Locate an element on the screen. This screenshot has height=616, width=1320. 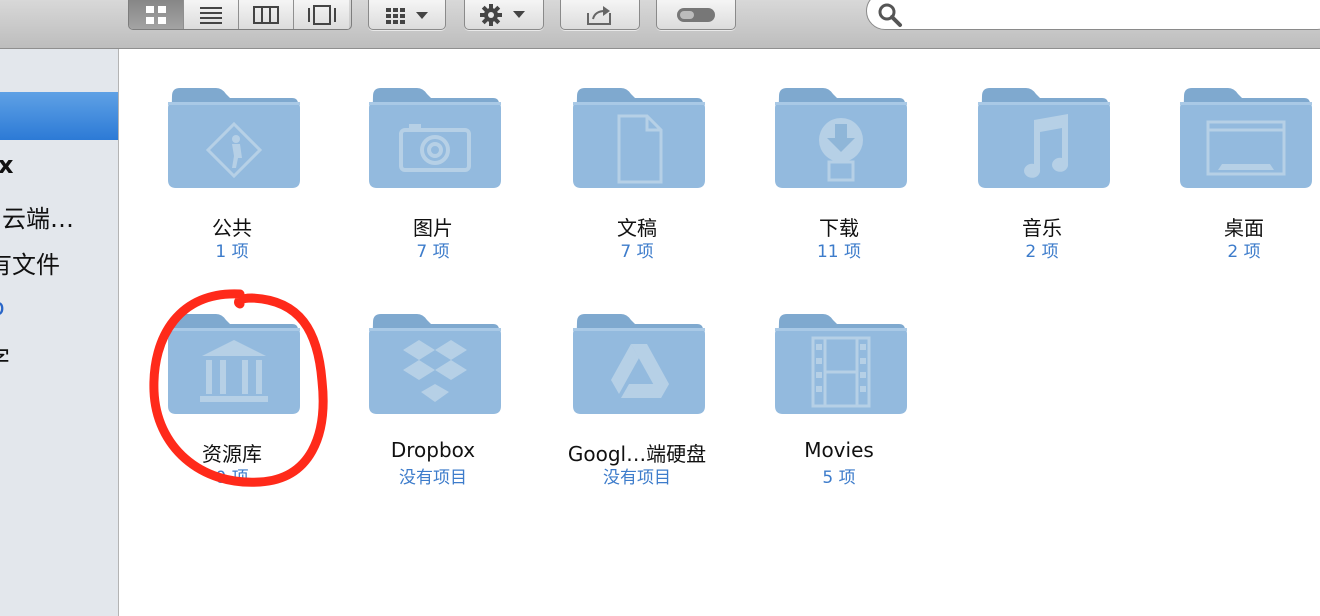
folder-item-count: 5 项 is located at coordinates (839, 478).